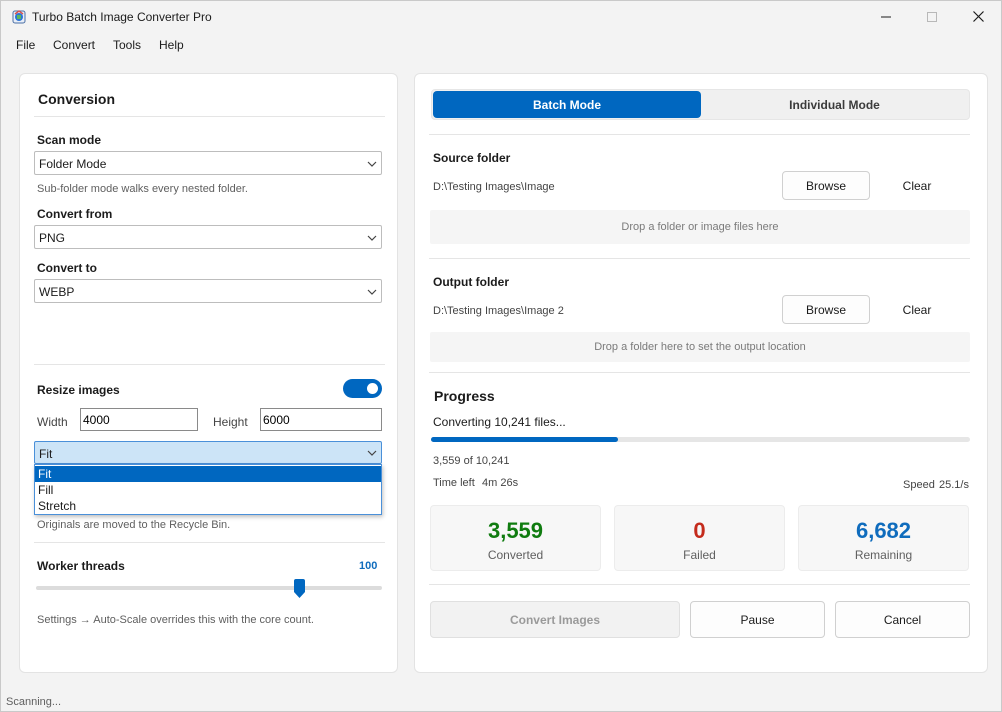 The image size is (1002, 712). What do you see at coordinates (372, 388) in the screenshot?
I see `toggle-knob` at bounding box center [372, 388].